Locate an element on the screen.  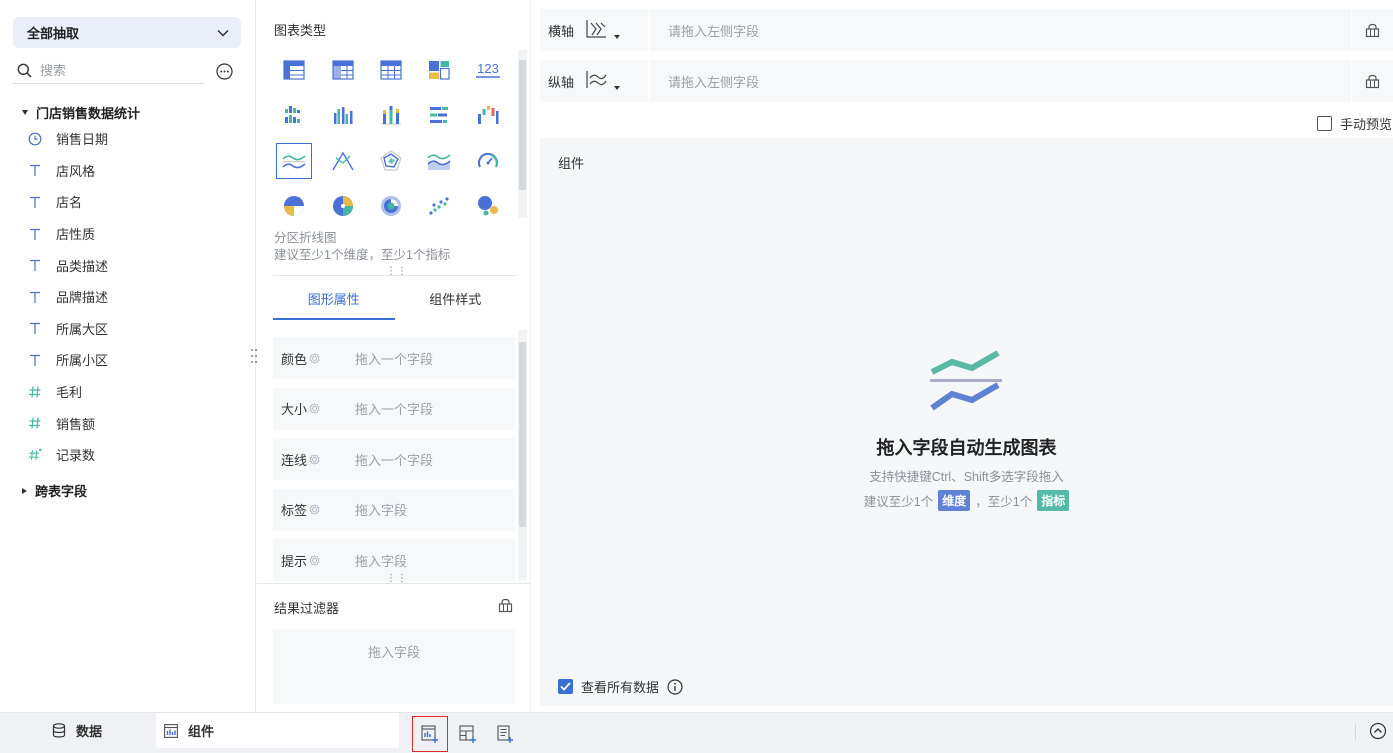
area-icon is located at coordinates (439, 161).